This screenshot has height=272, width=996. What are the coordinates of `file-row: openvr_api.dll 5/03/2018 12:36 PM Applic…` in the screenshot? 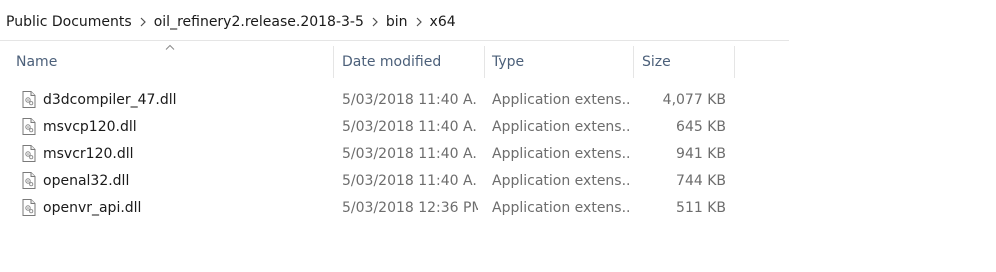 It's located at (368, 208).